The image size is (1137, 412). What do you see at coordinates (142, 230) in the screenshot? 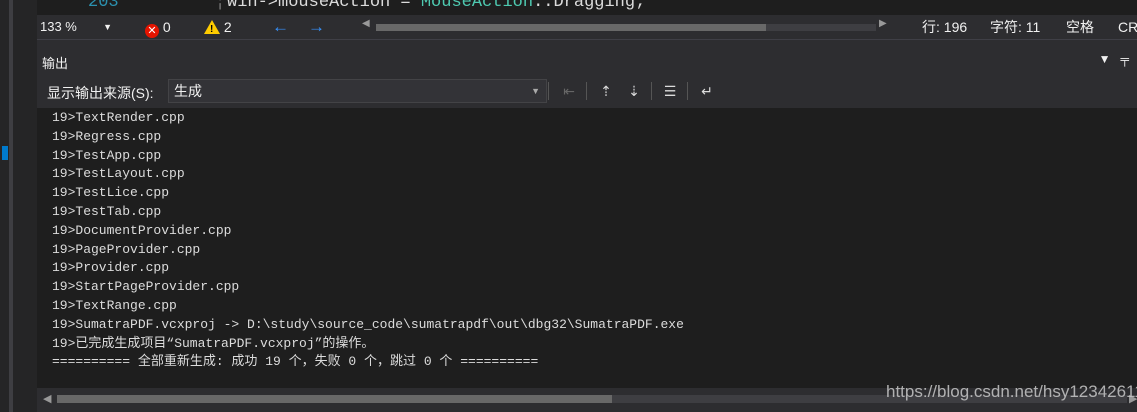
I see `output-line: 19>DocumentProvider.cpp` at bounding box center [142, 230].